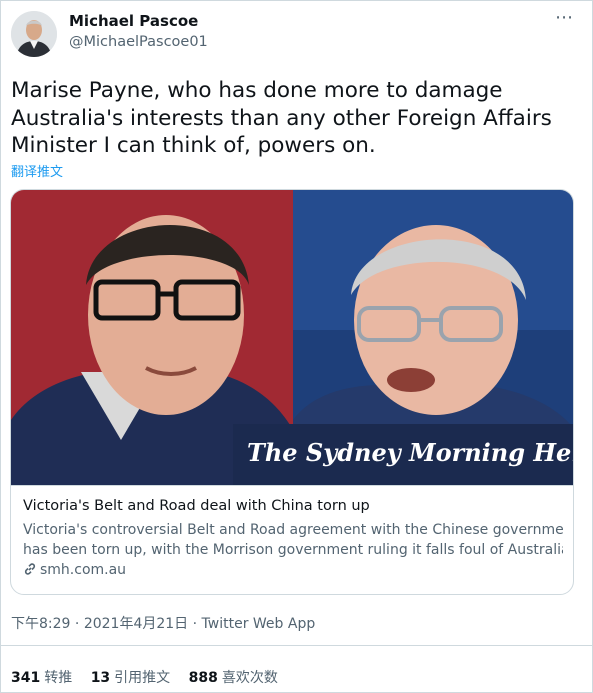  What do you see at coordinates (58, 678) in the screenshot?
I see `retweets-label: 转推` at bounding box center [58, 678].